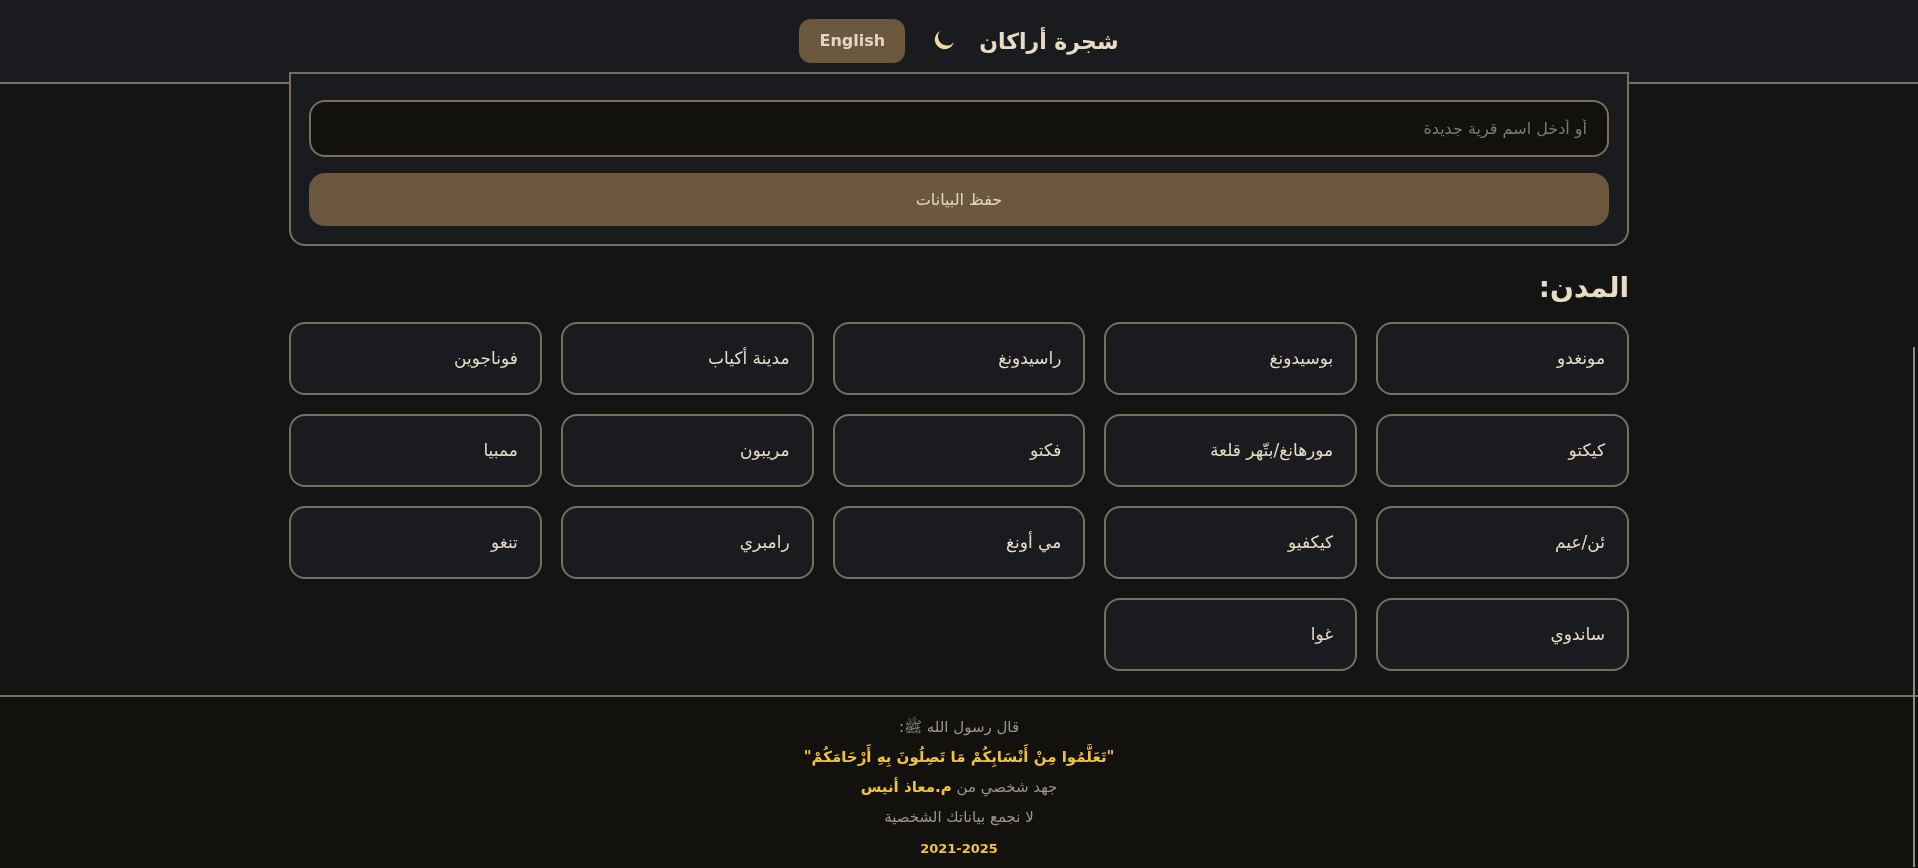 This screenshot has width=1918, height=868. I want to click on privacy-note: لا نجمع بياناتك الشخصية, so click(959, 817).